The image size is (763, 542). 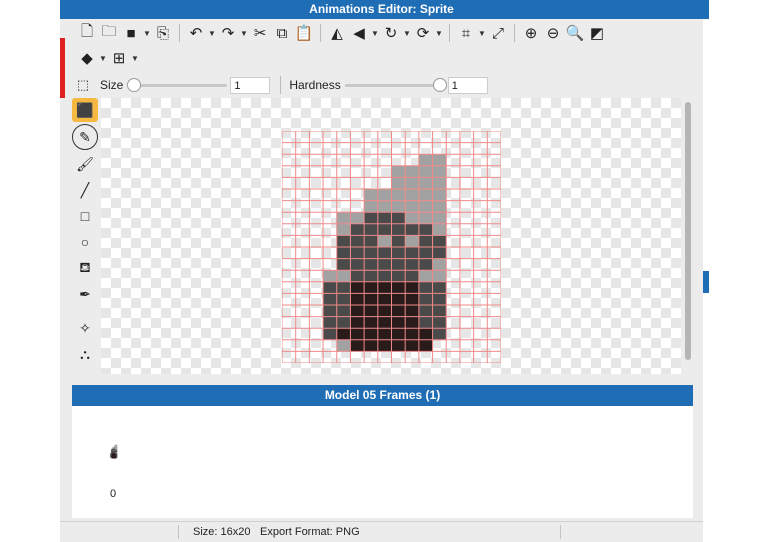 What do you see at coordinates (85, 110) in the screenshot?
I see `eraser-icon: ⬛` at bounding box center [85, 110].